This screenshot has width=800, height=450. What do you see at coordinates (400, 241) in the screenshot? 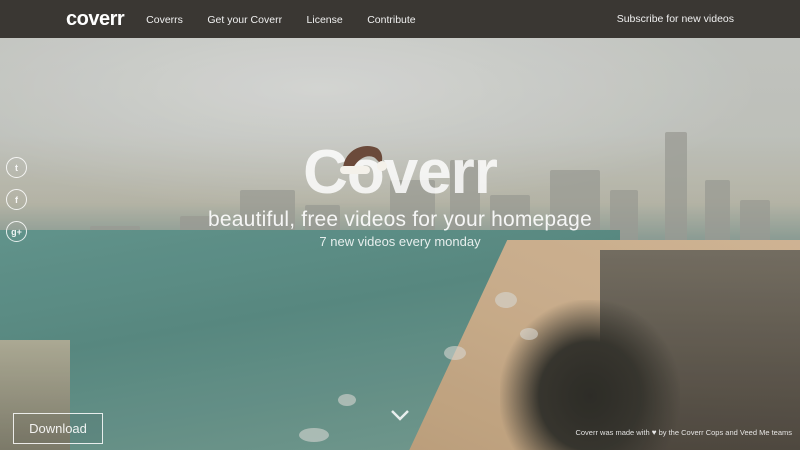
I see `hero-subtitle: 7 new videos every monday` at bounding box center [400, 241].